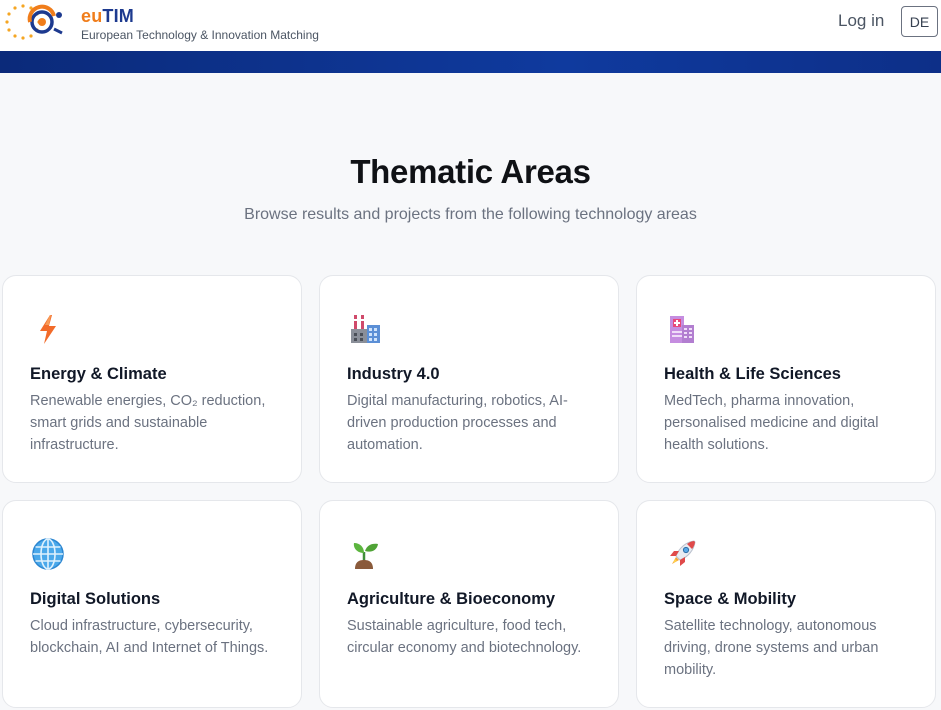 The width and height of the screenshot is (941, 710). I want to click on hospital-icon, so click(682, 329).